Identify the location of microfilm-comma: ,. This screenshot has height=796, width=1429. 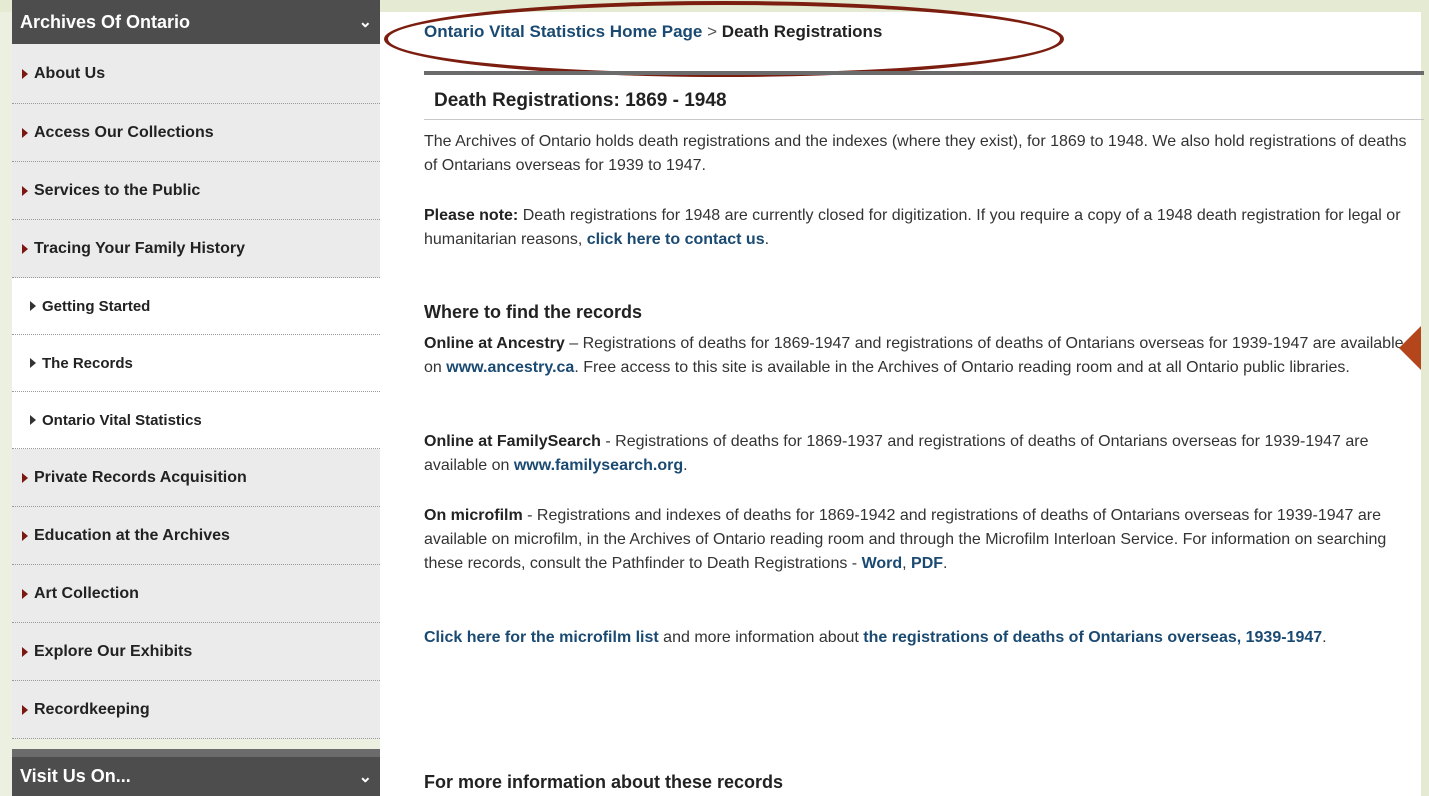
(907, 563).